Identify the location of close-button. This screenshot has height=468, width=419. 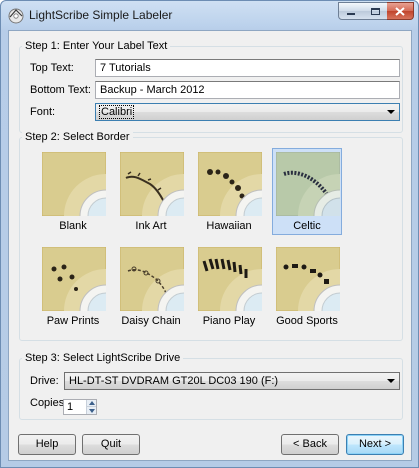
(400, 11).